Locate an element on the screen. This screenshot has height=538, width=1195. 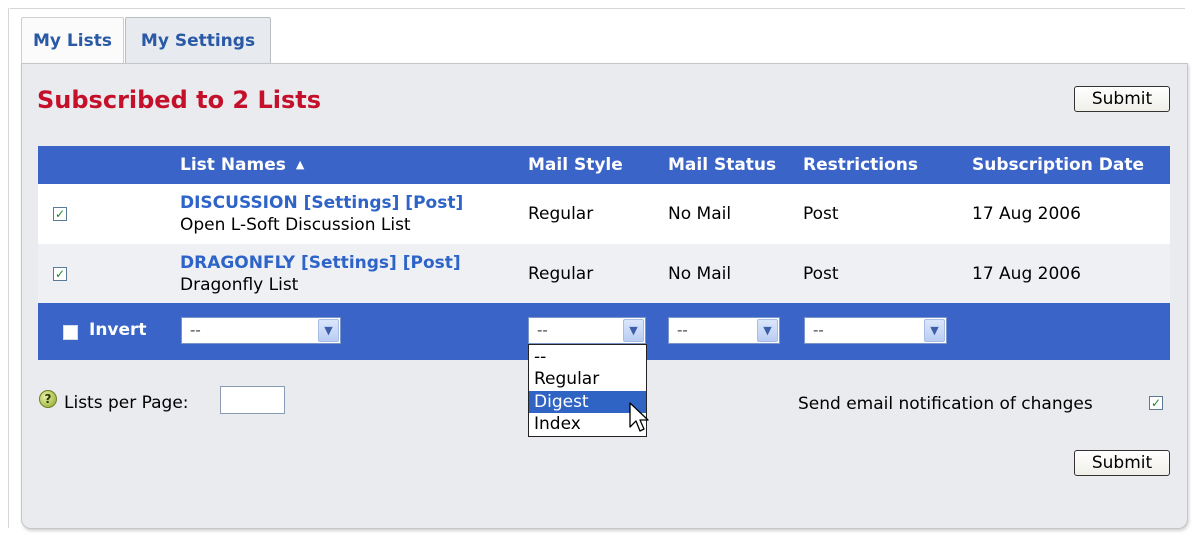
lists-per-page-label: Lists per Page: is located at coordinates (126, 403).